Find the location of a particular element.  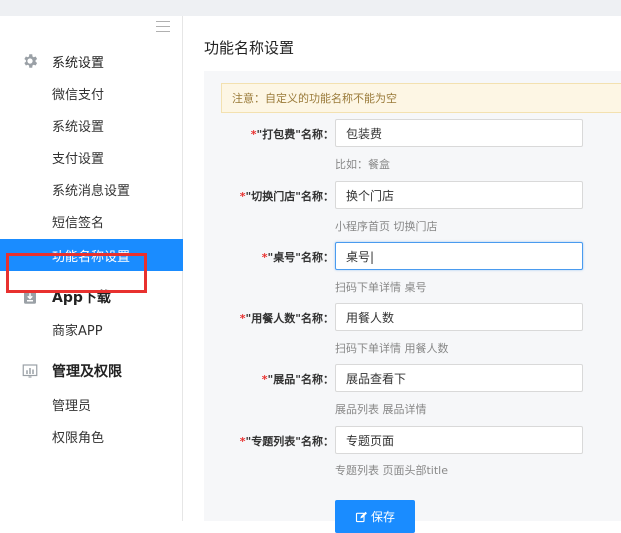

sidebar-item-payment-settings: 支付设置 is located at coordinates (91, 157).